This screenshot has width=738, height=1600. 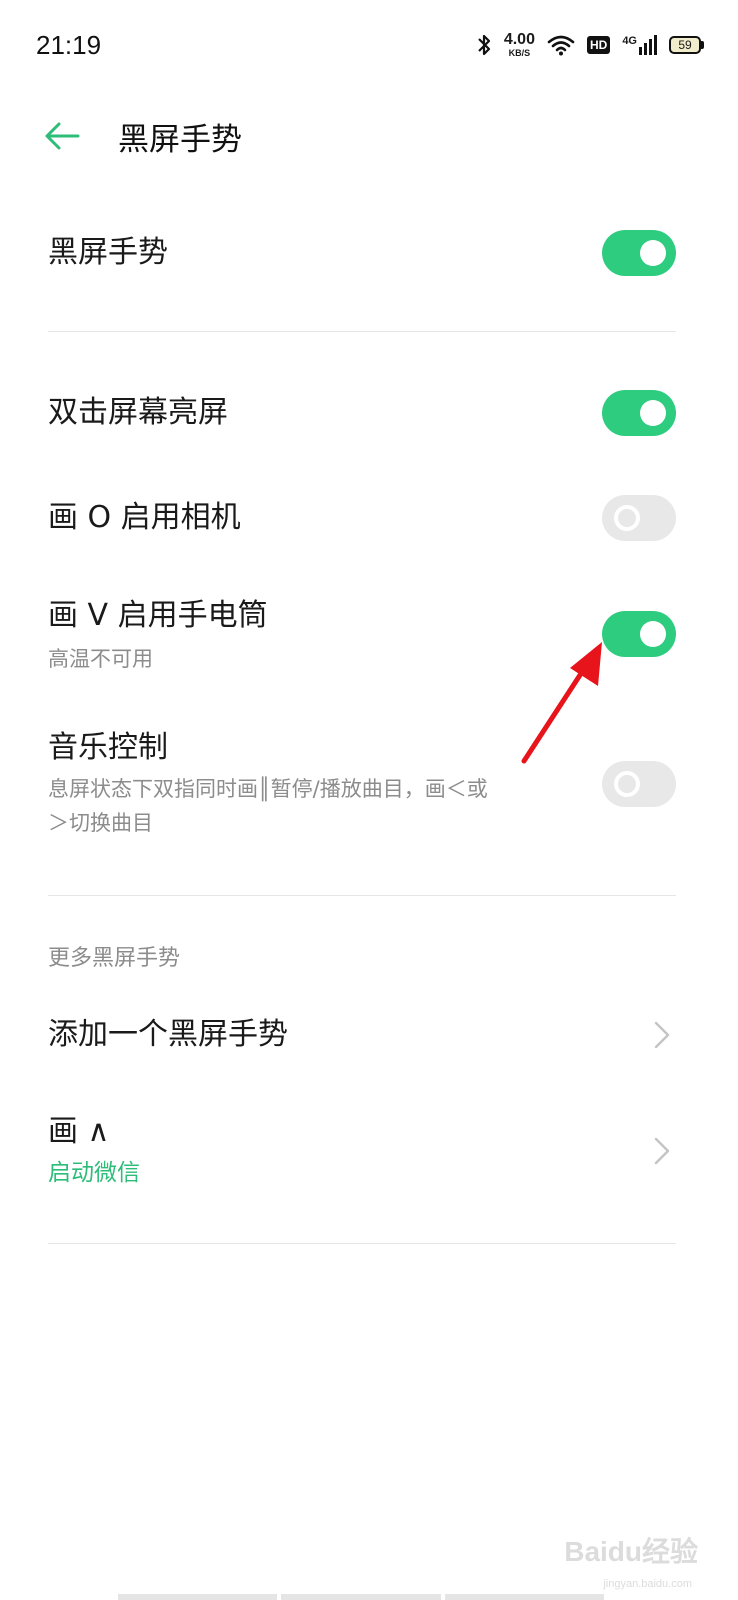 I want to click on add-gesture-row: 添加一个黑屏手势, so click(x=362, y=1035).